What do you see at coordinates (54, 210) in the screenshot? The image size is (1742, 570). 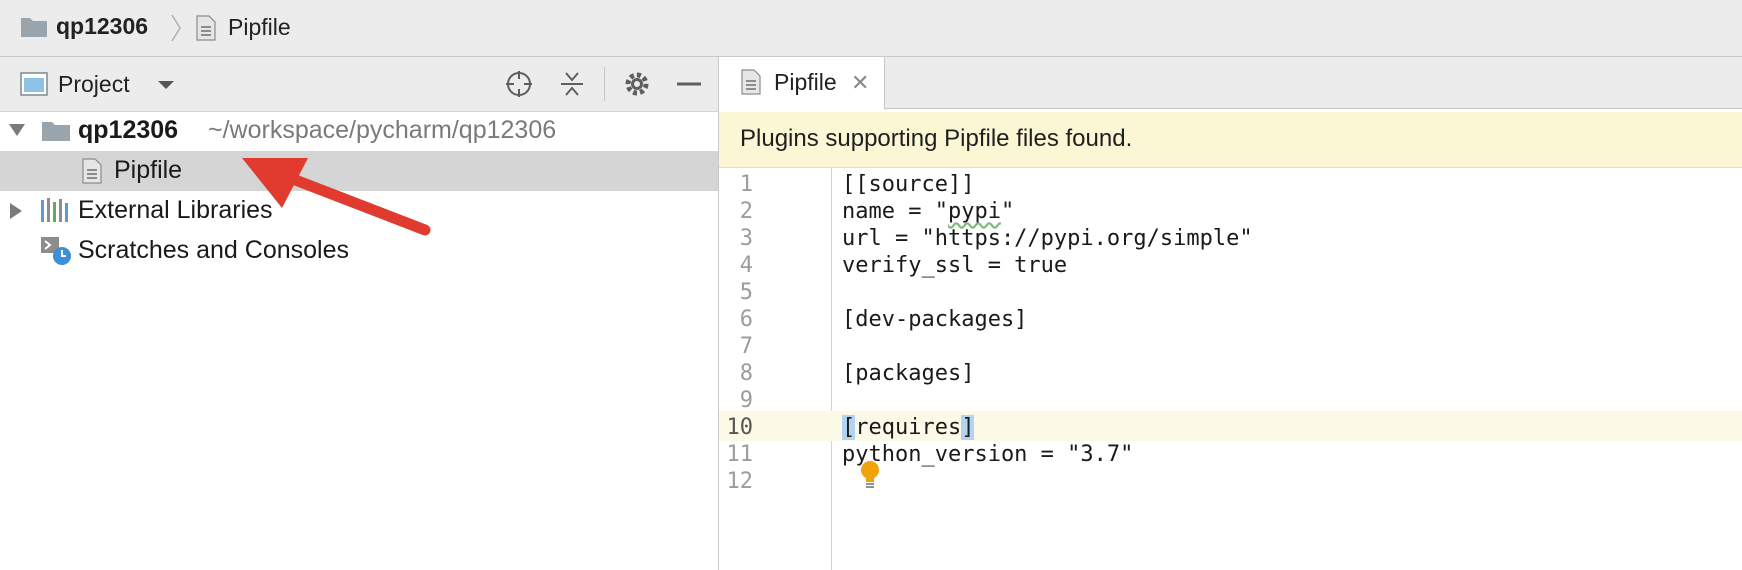 I see `library-icon` at bounding box center [54, 210].